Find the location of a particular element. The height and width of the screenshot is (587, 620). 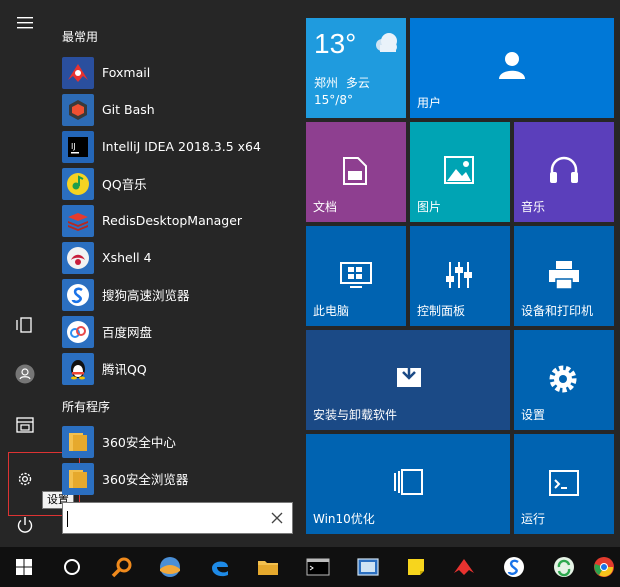

document-icon is located at coordinates (355, 171).